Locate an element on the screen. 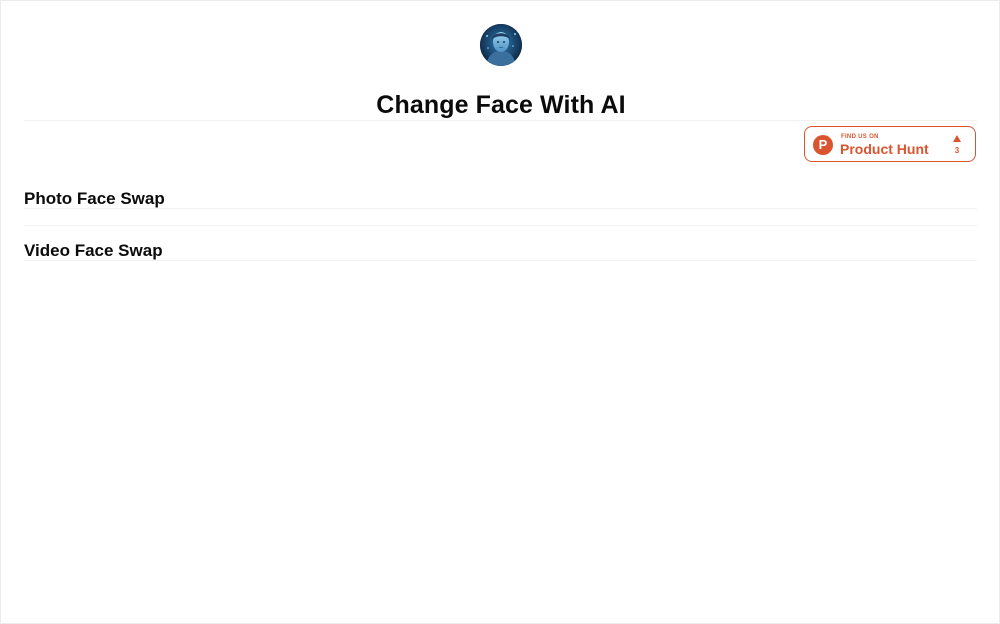  product-hunt-caption: FIND US ON is located at coordinates (860, 137).